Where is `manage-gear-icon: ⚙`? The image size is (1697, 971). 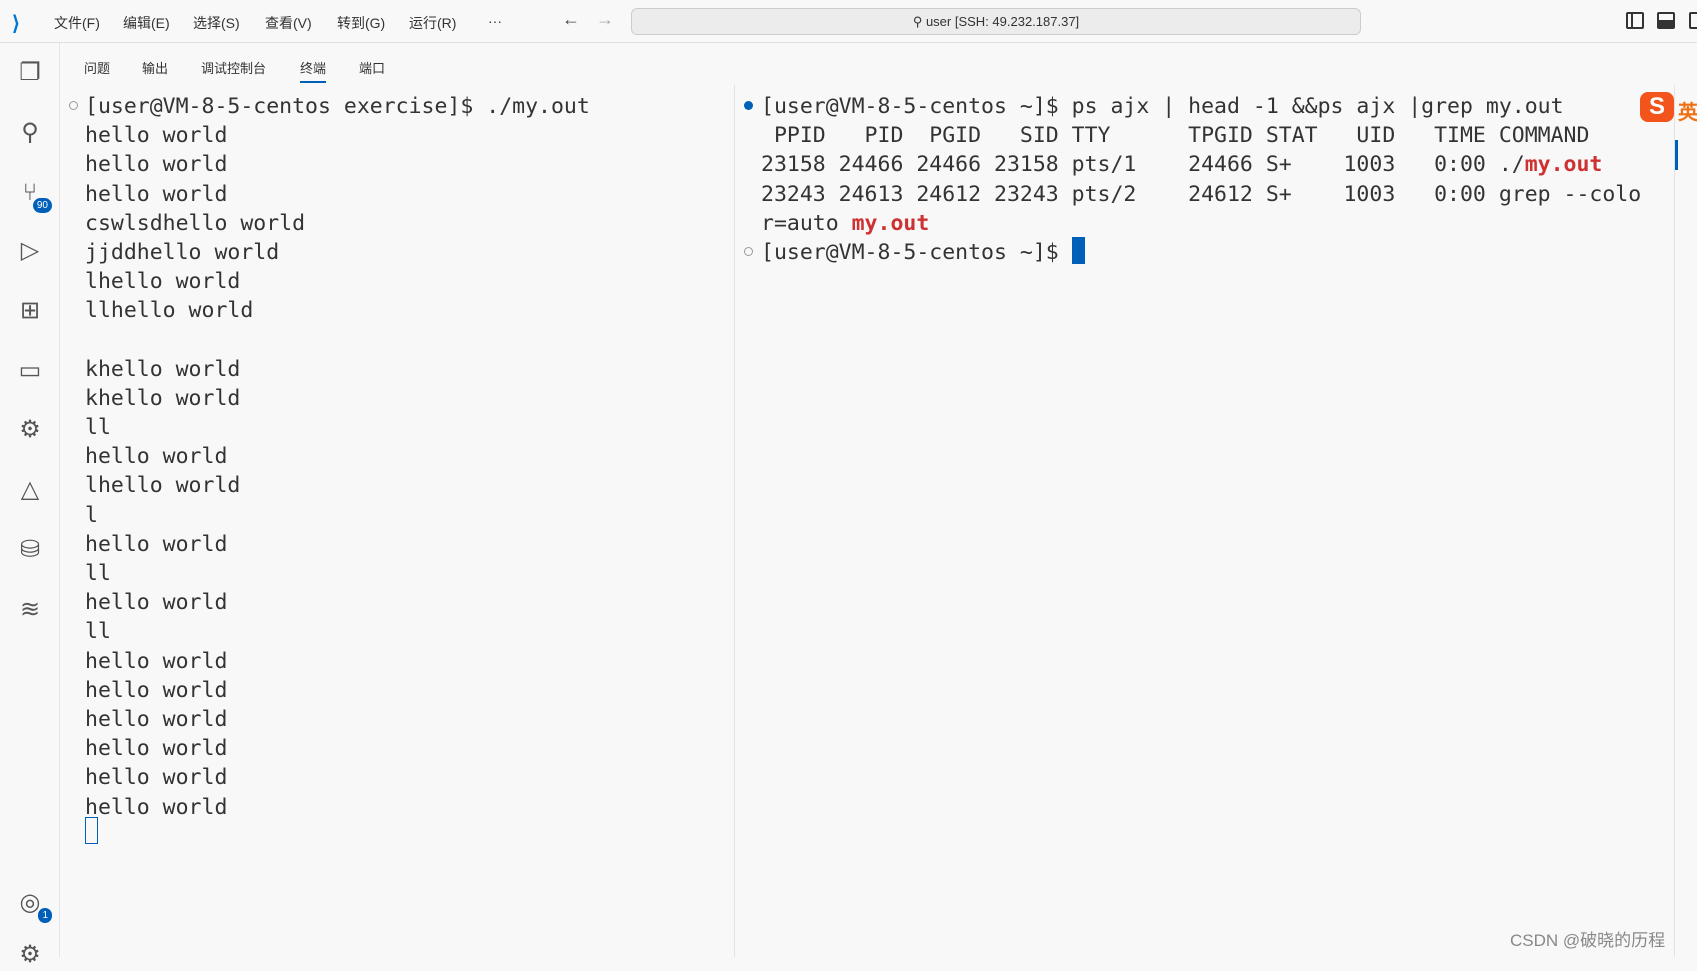
manage-gear-icon: ⚙ is located at coordinates (30, 955).